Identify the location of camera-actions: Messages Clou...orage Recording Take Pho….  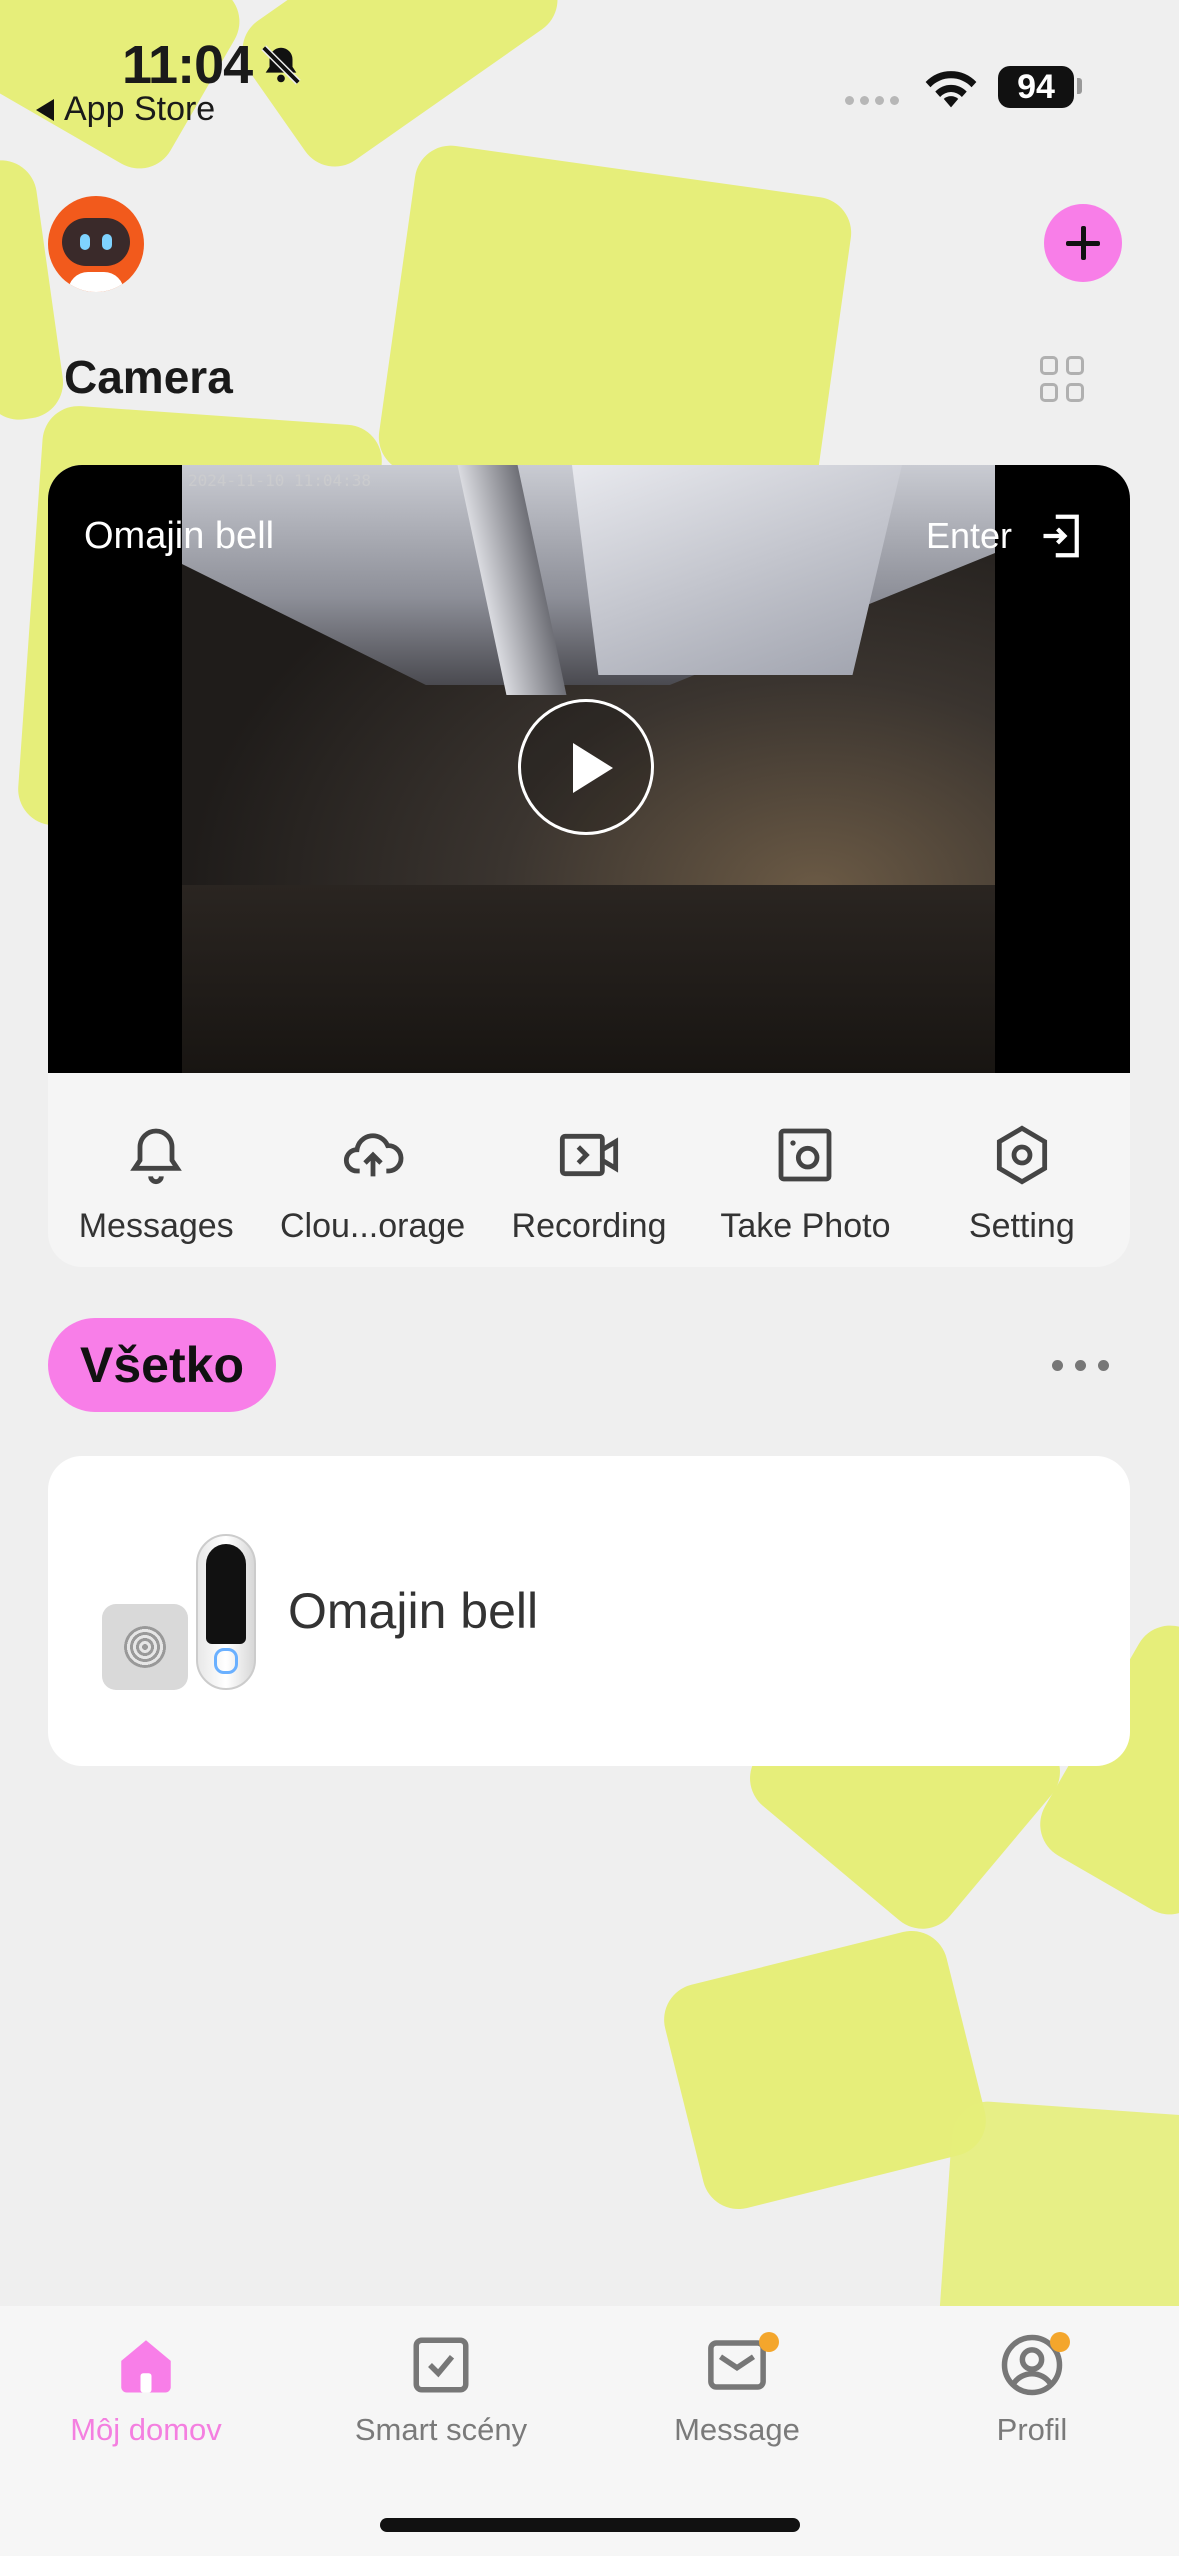
(589, 1170).